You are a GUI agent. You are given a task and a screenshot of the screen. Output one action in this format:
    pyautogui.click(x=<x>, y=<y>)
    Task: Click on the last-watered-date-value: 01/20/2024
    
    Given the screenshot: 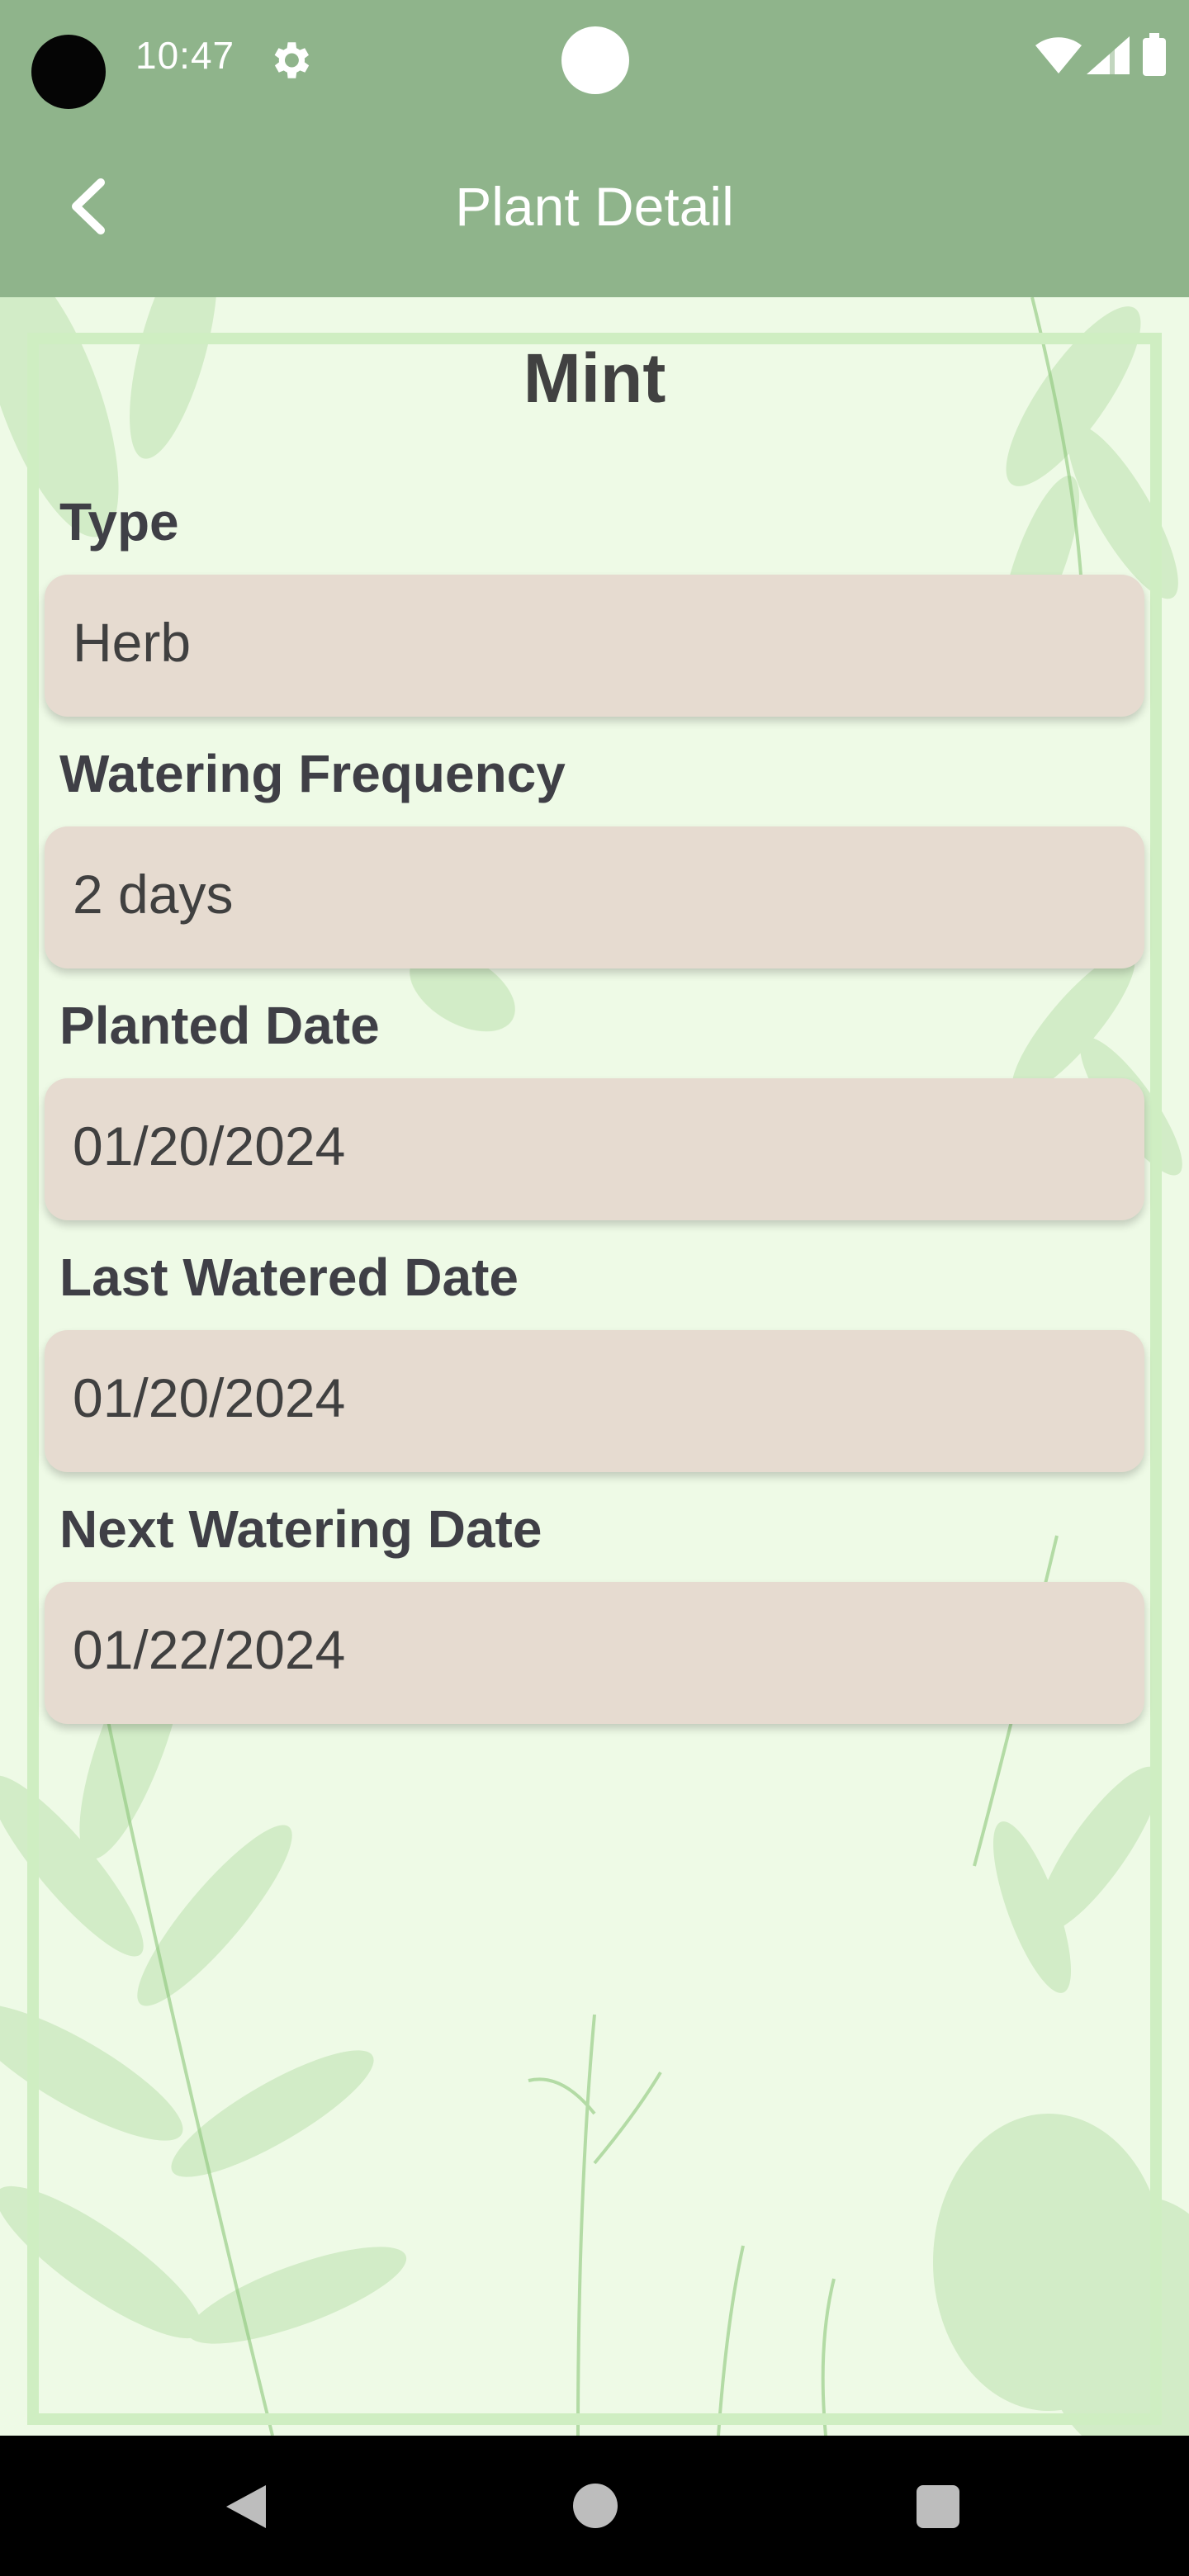 What is the action you would take?
    pyautogui.click(x=209, y=1397)
    